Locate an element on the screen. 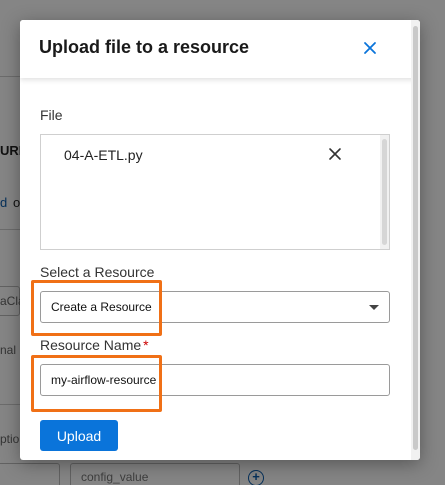 This screenshot has width=445, height=485. resource-name-label: Resource Name * is located at coordinates (94, 345).